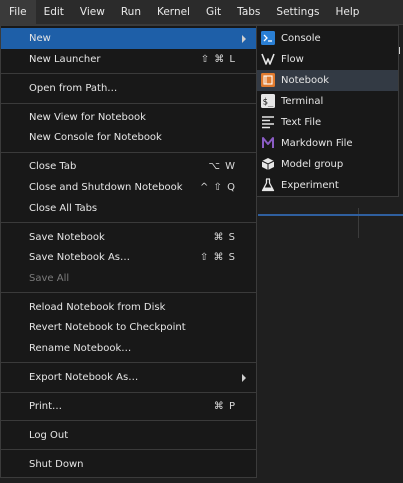 This screenshot has width=403, height=483. I want to click on submenu-item-notebook: Notebook, so click(327, 80).